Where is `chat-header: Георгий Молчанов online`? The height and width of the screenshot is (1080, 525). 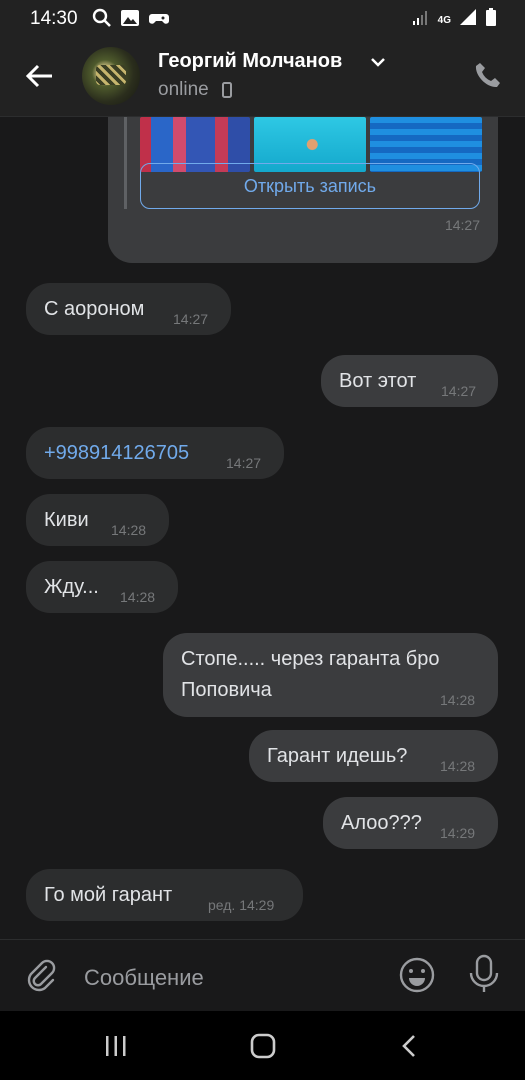 chat-header: Георгий Молчанов online is located at coordinates (262, 76).